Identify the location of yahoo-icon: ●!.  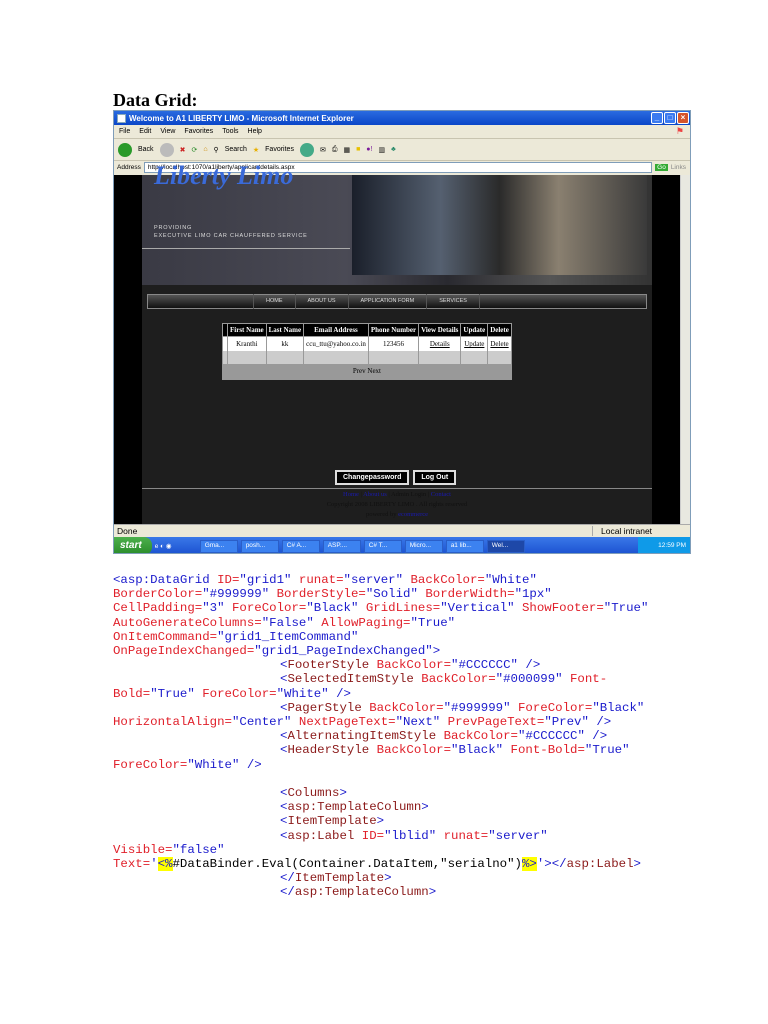
(369, 149).